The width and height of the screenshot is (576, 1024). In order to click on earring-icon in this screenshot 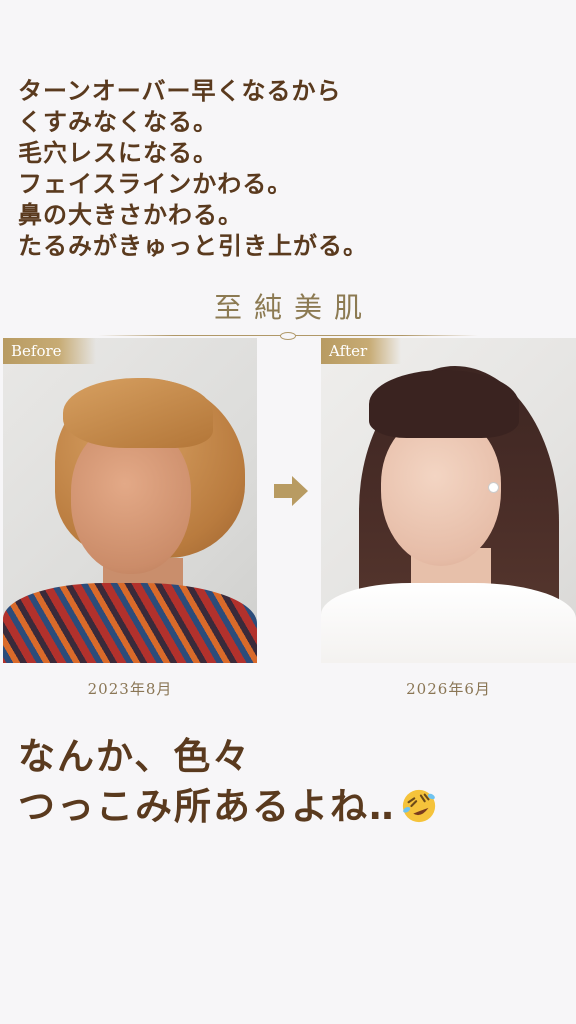, I will do `click(493, 487)`.